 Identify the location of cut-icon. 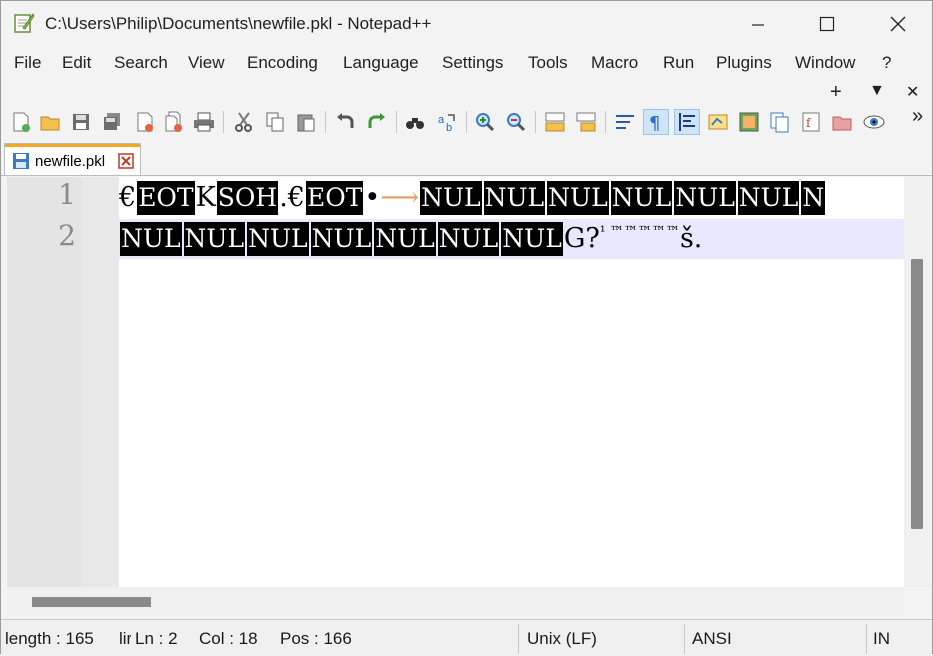
(243, 122).